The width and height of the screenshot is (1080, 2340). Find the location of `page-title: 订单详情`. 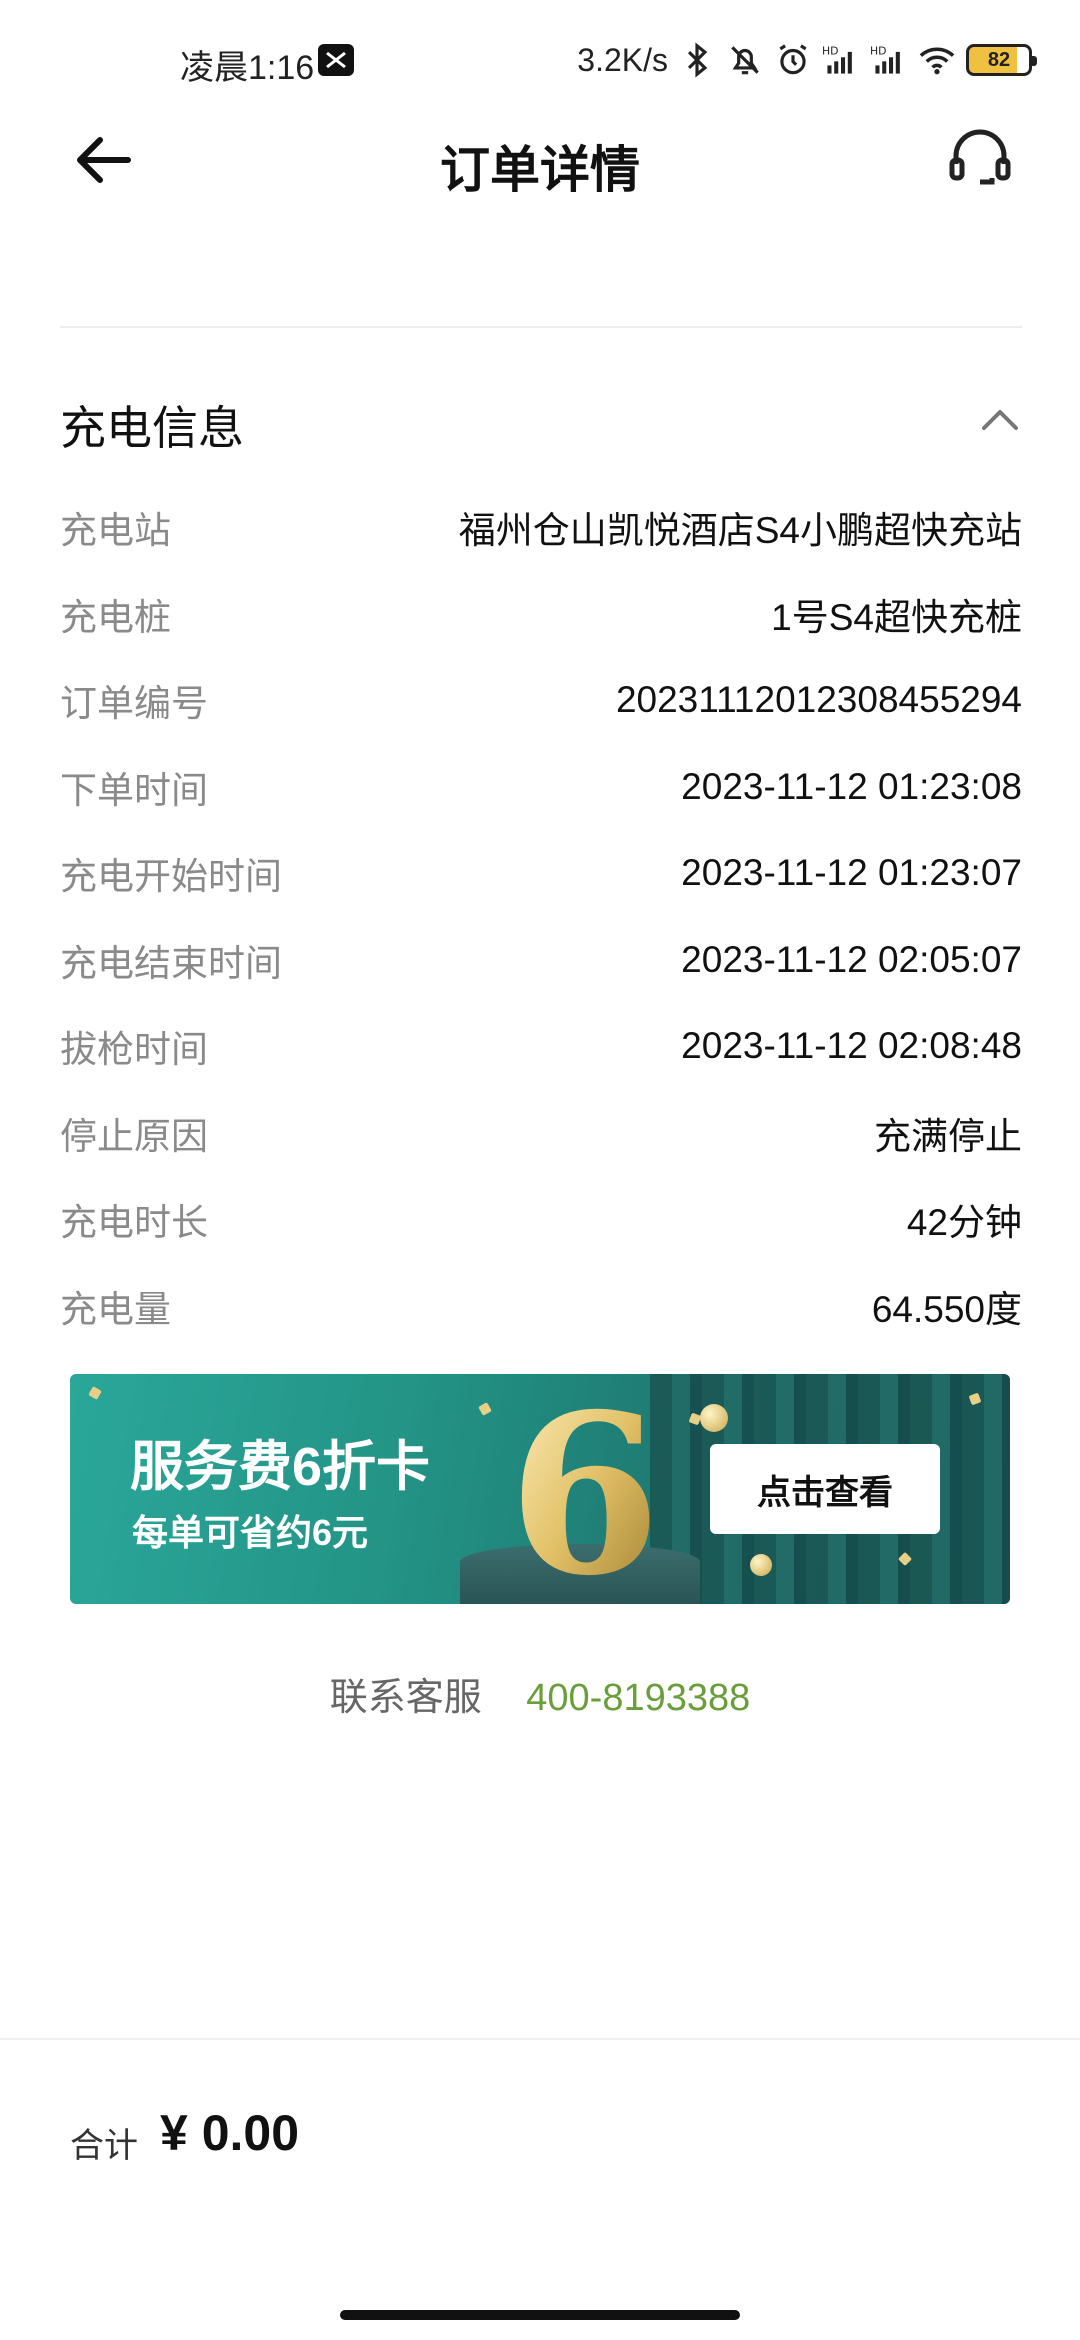

page-title: 订单详情 is located at coordinates (540, 170).